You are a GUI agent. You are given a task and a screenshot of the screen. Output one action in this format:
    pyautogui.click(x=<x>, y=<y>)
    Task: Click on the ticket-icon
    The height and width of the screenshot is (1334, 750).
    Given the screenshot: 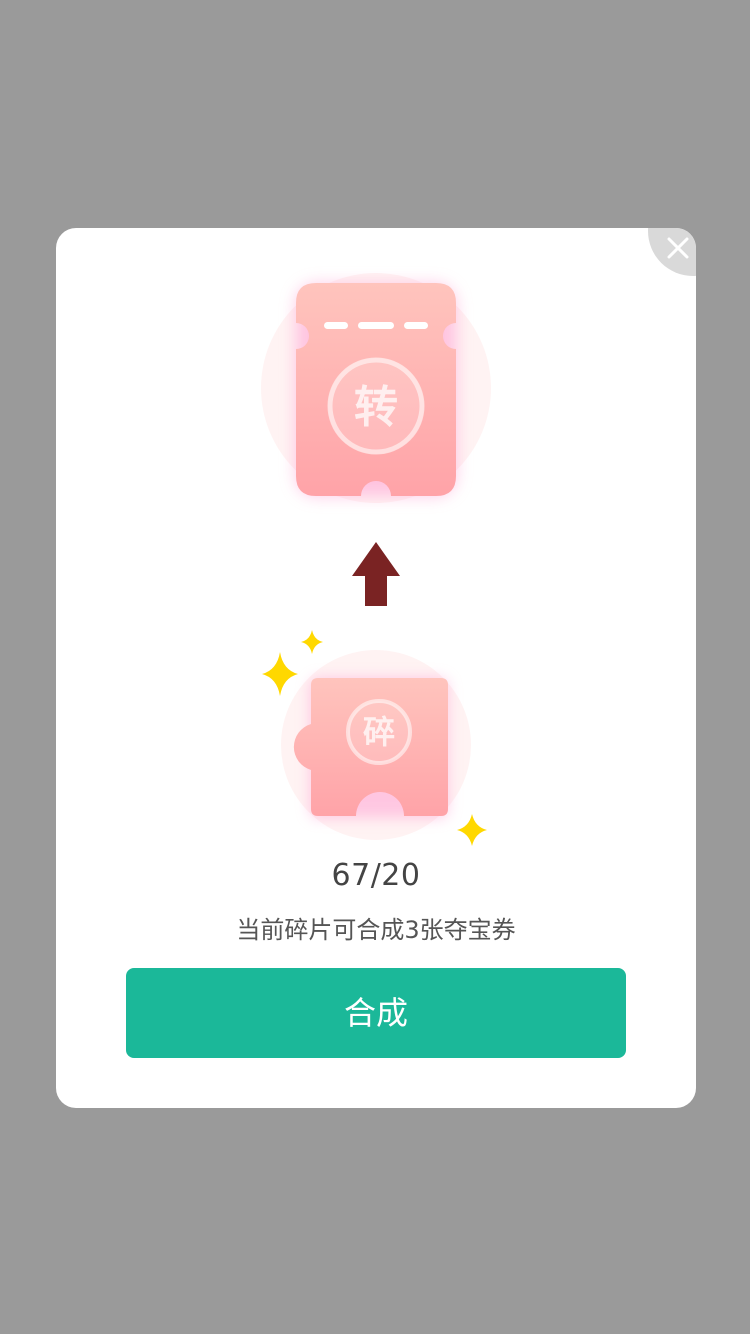 What is the action you would take?
    pyautogui.click(x=376, y=388)
    